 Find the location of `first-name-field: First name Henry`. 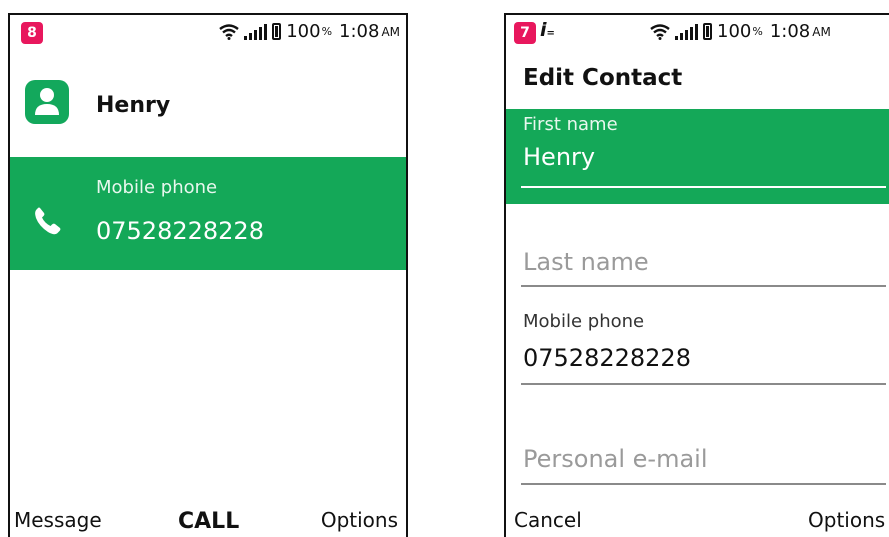

first-name-field: First name Henry is located at coordinates (697, 156).